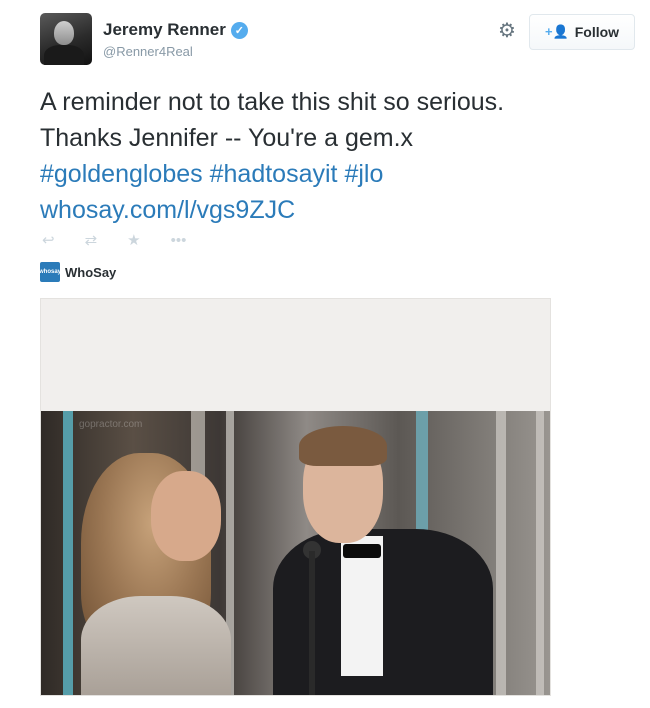 The image size is (650, 708). I want to click on tweet-line-2: Thanks Jennifer -- You're a gem.x, so click(227, 138).